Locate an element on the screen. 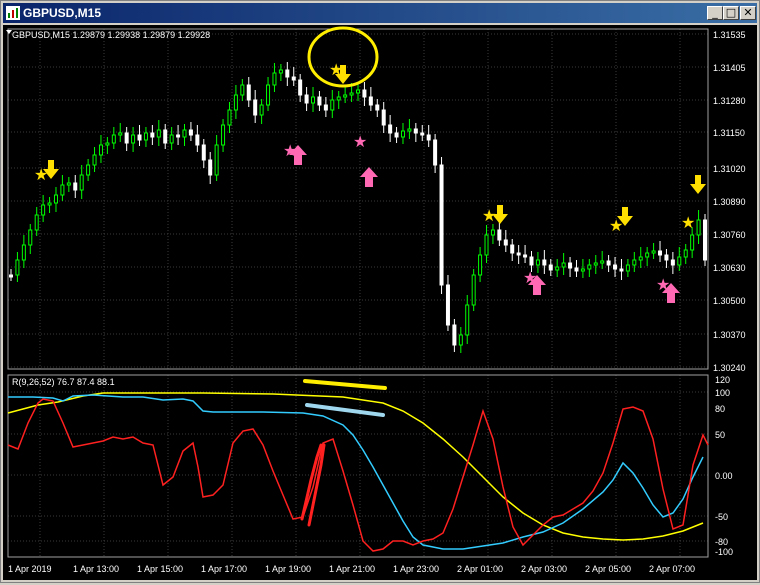  time-axis-label: 1 Apr 17:00 is located at coordinates (224, 569).